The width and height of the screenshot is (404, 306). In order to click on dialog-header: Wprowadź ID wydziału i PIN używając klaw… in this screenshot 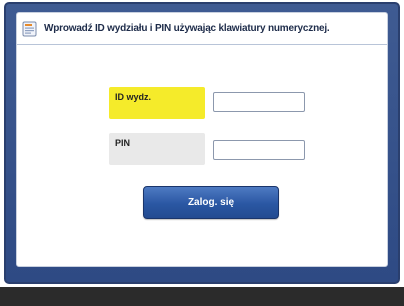, I will do `click(202, 29)`.